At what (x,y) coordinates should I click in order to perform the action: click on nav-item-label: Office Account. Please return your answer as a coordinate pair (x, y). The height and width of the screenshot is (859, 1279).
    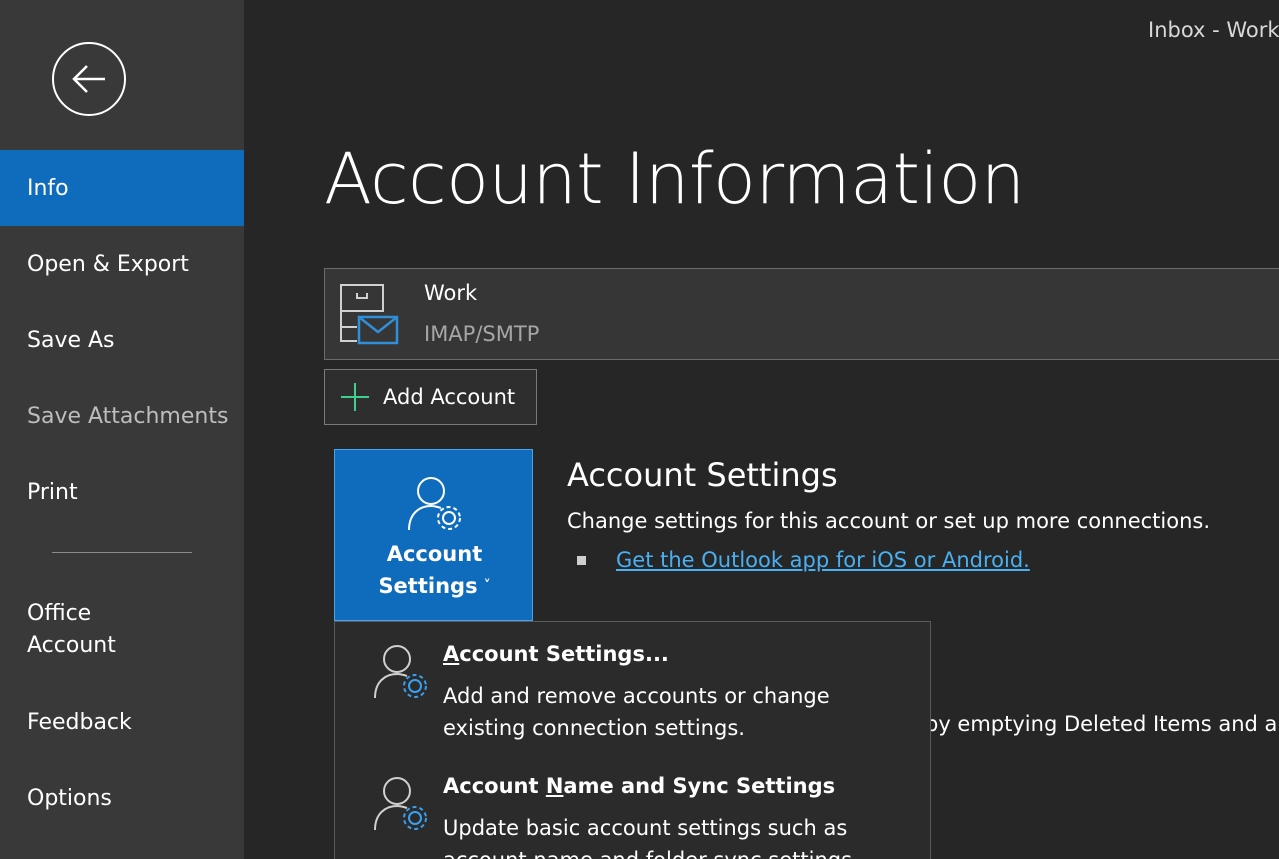
    Looking at the image, I should click on (71, 629).